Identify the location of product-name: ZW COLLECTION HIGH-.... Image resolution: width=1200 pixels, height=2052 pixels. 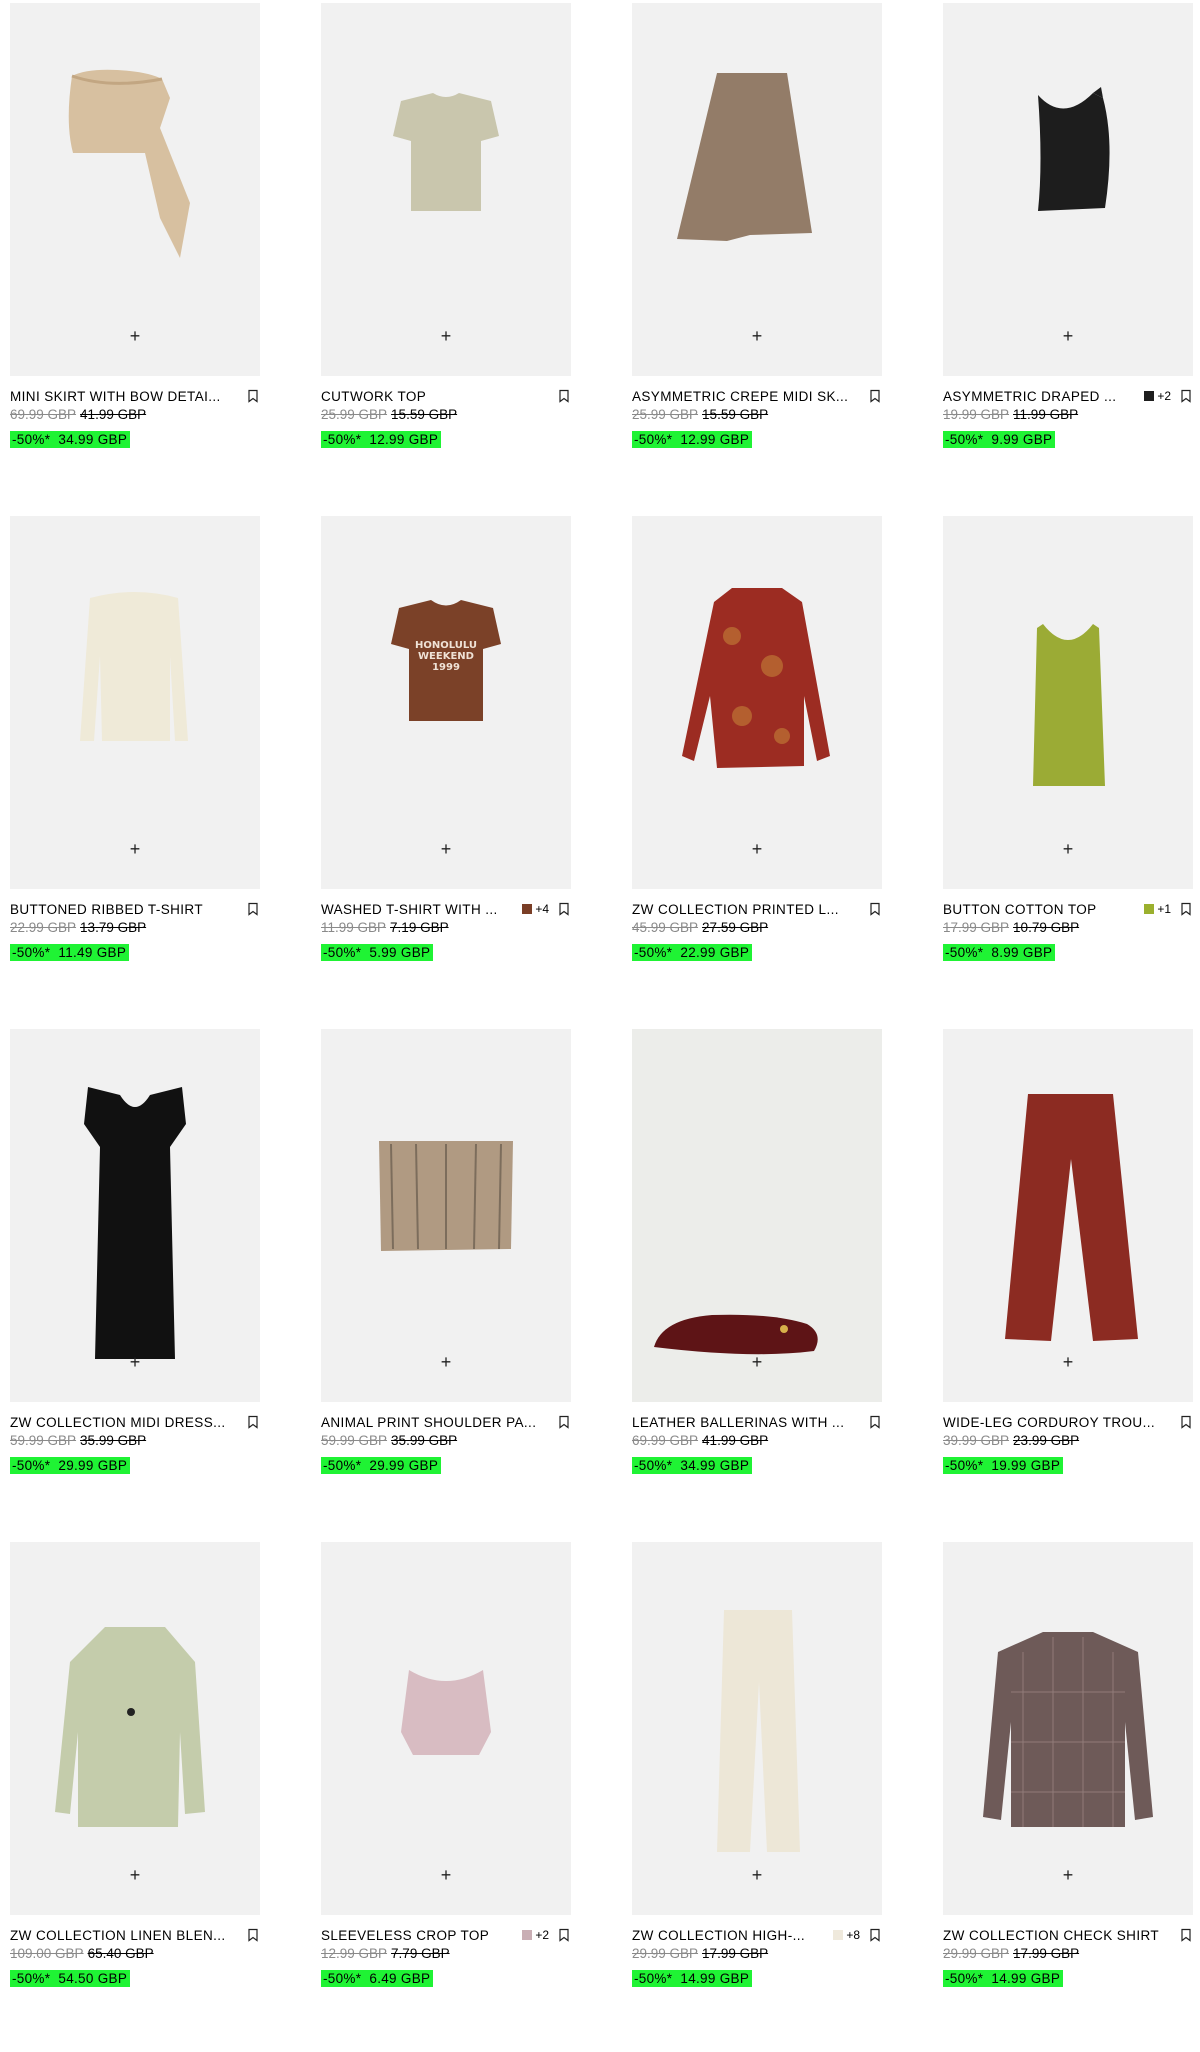
(729, 1935).